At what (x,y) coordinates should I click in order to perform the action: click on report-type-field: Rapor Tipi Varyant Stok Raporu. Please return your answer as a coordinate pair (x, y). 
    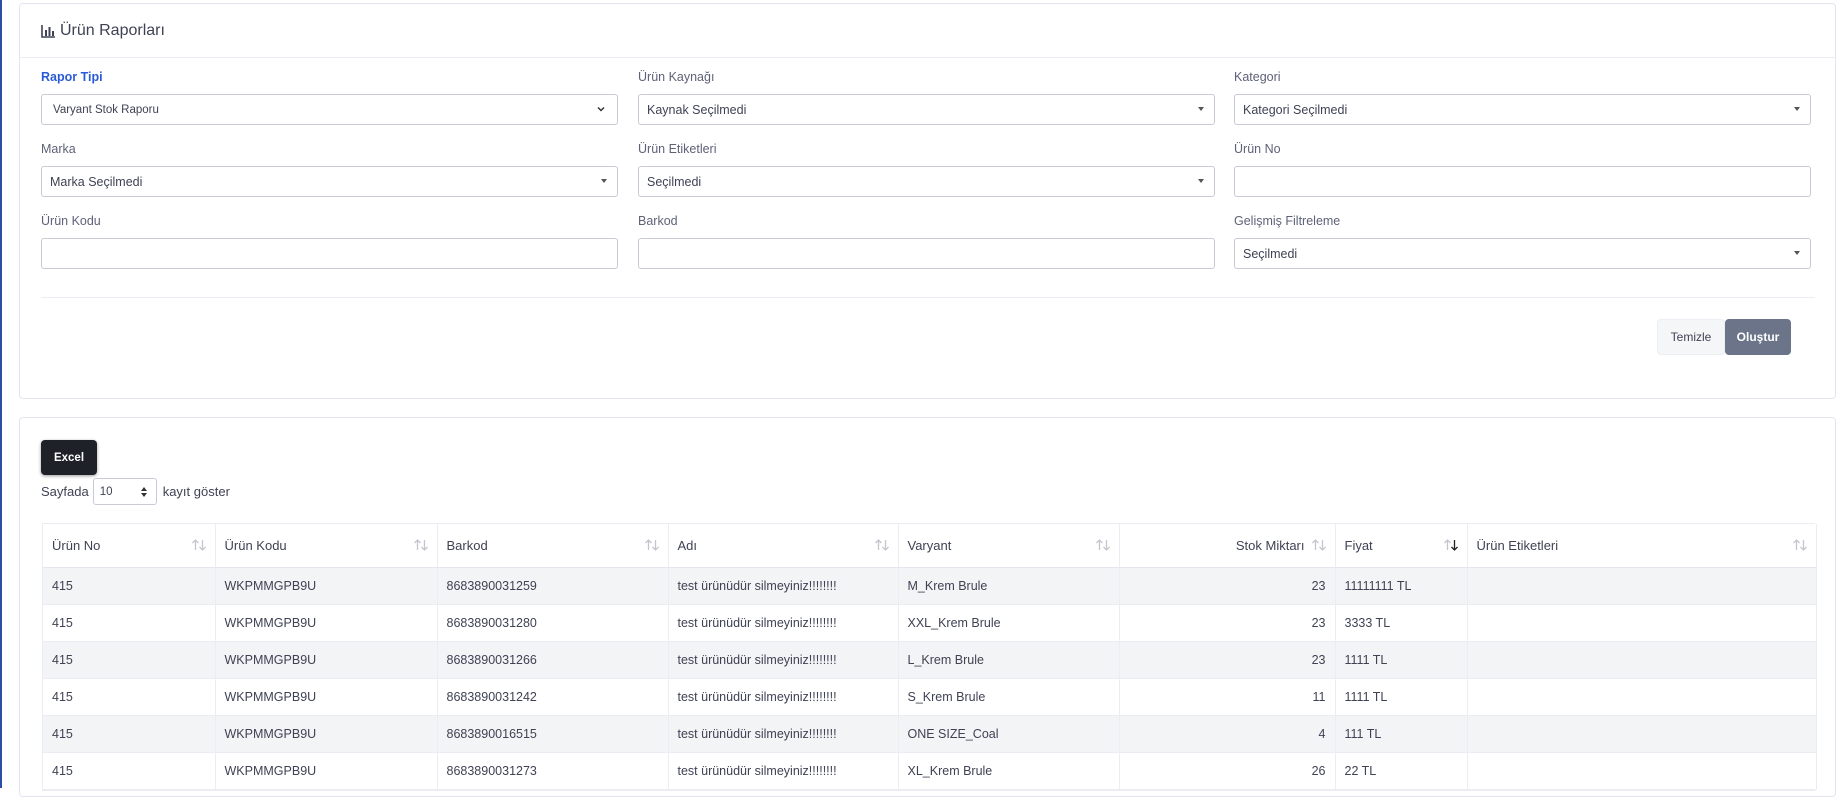
    Looking at the image, I should click on (329, 97).